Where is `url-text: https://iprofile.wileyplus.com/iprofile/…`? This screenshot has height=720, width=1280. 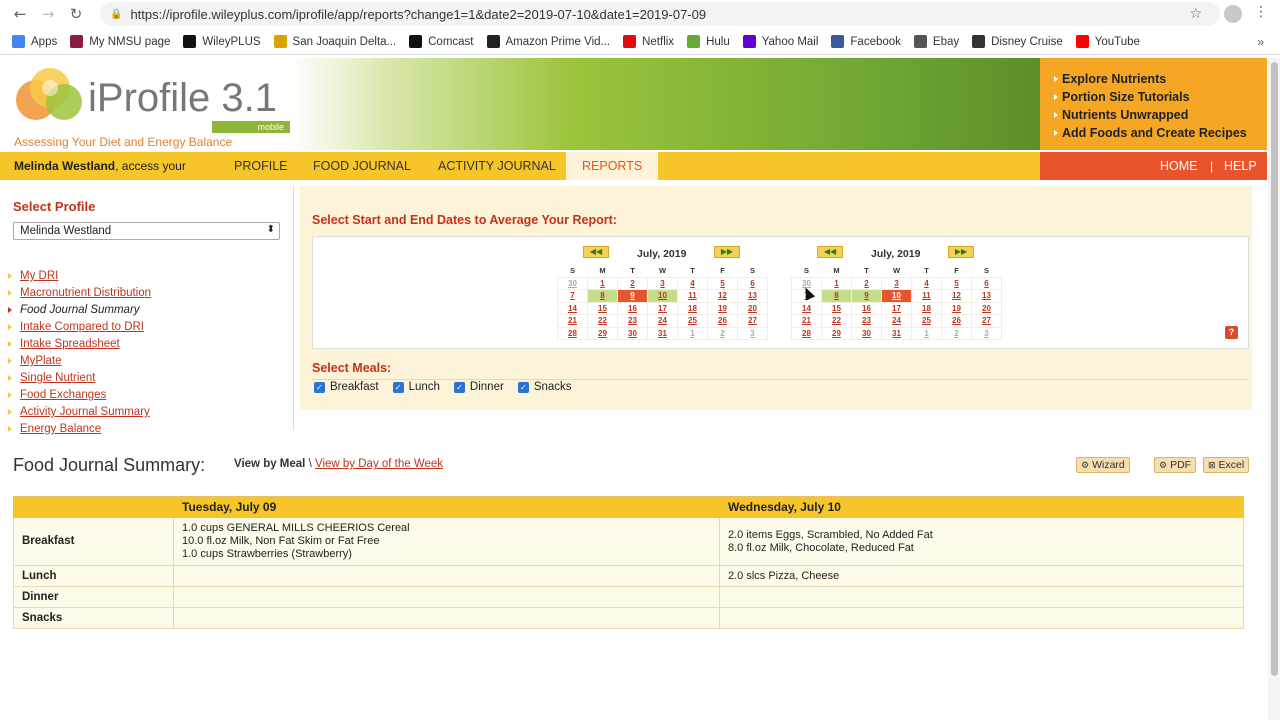
url-text: https://iprofile.wileyplus.com/iprofile/… is located at coordinates (418, 14).